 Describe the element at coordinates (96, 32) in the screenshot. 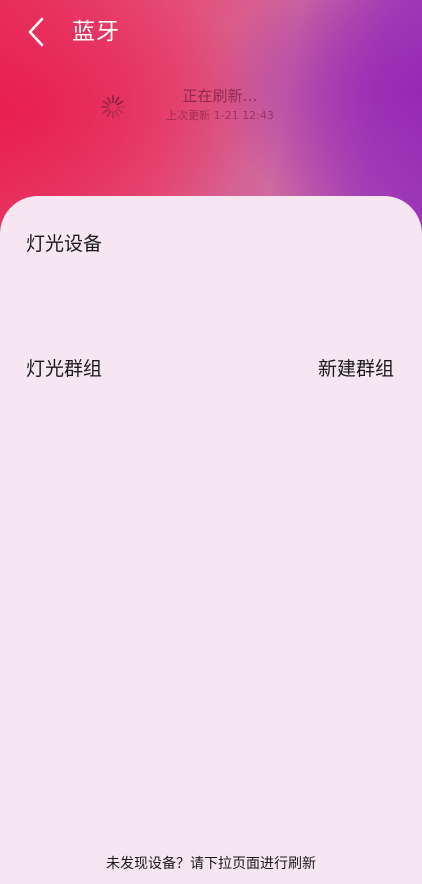

I see `page-title: 蓝牙` at that location.